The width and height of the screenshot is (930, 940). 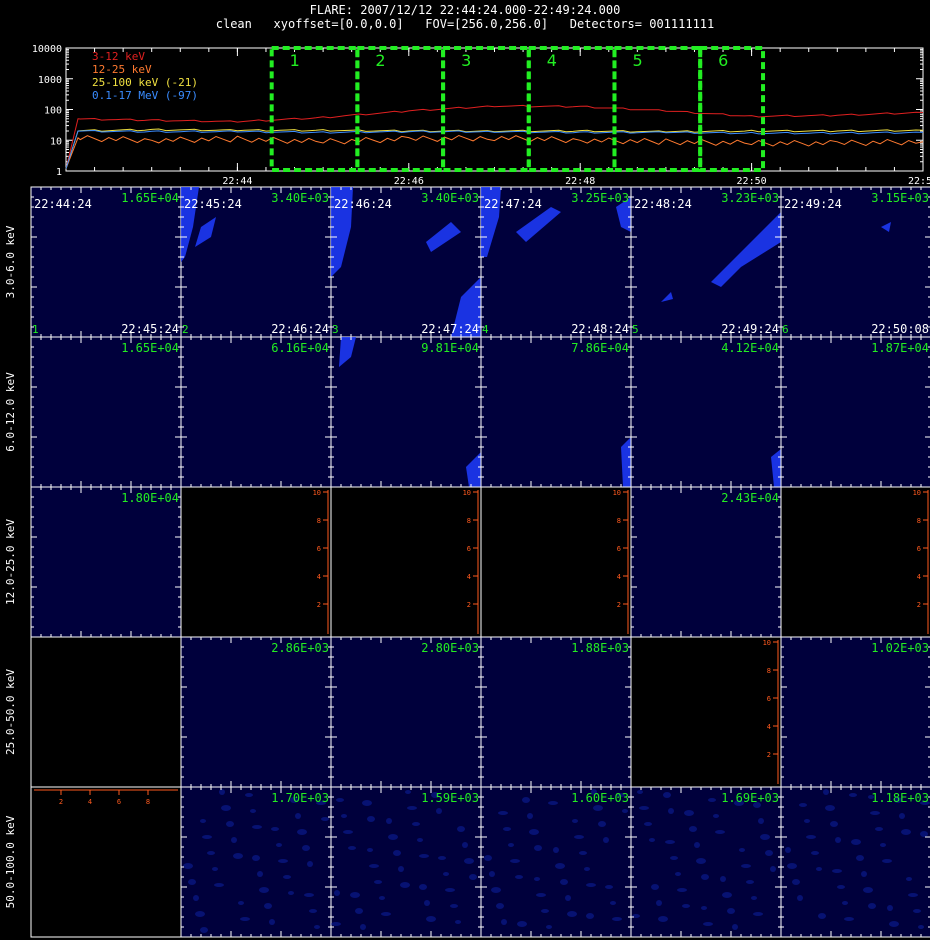 I want to click on image-cell-r4-c4: 1.88E+03, so click(x=556, y=712).